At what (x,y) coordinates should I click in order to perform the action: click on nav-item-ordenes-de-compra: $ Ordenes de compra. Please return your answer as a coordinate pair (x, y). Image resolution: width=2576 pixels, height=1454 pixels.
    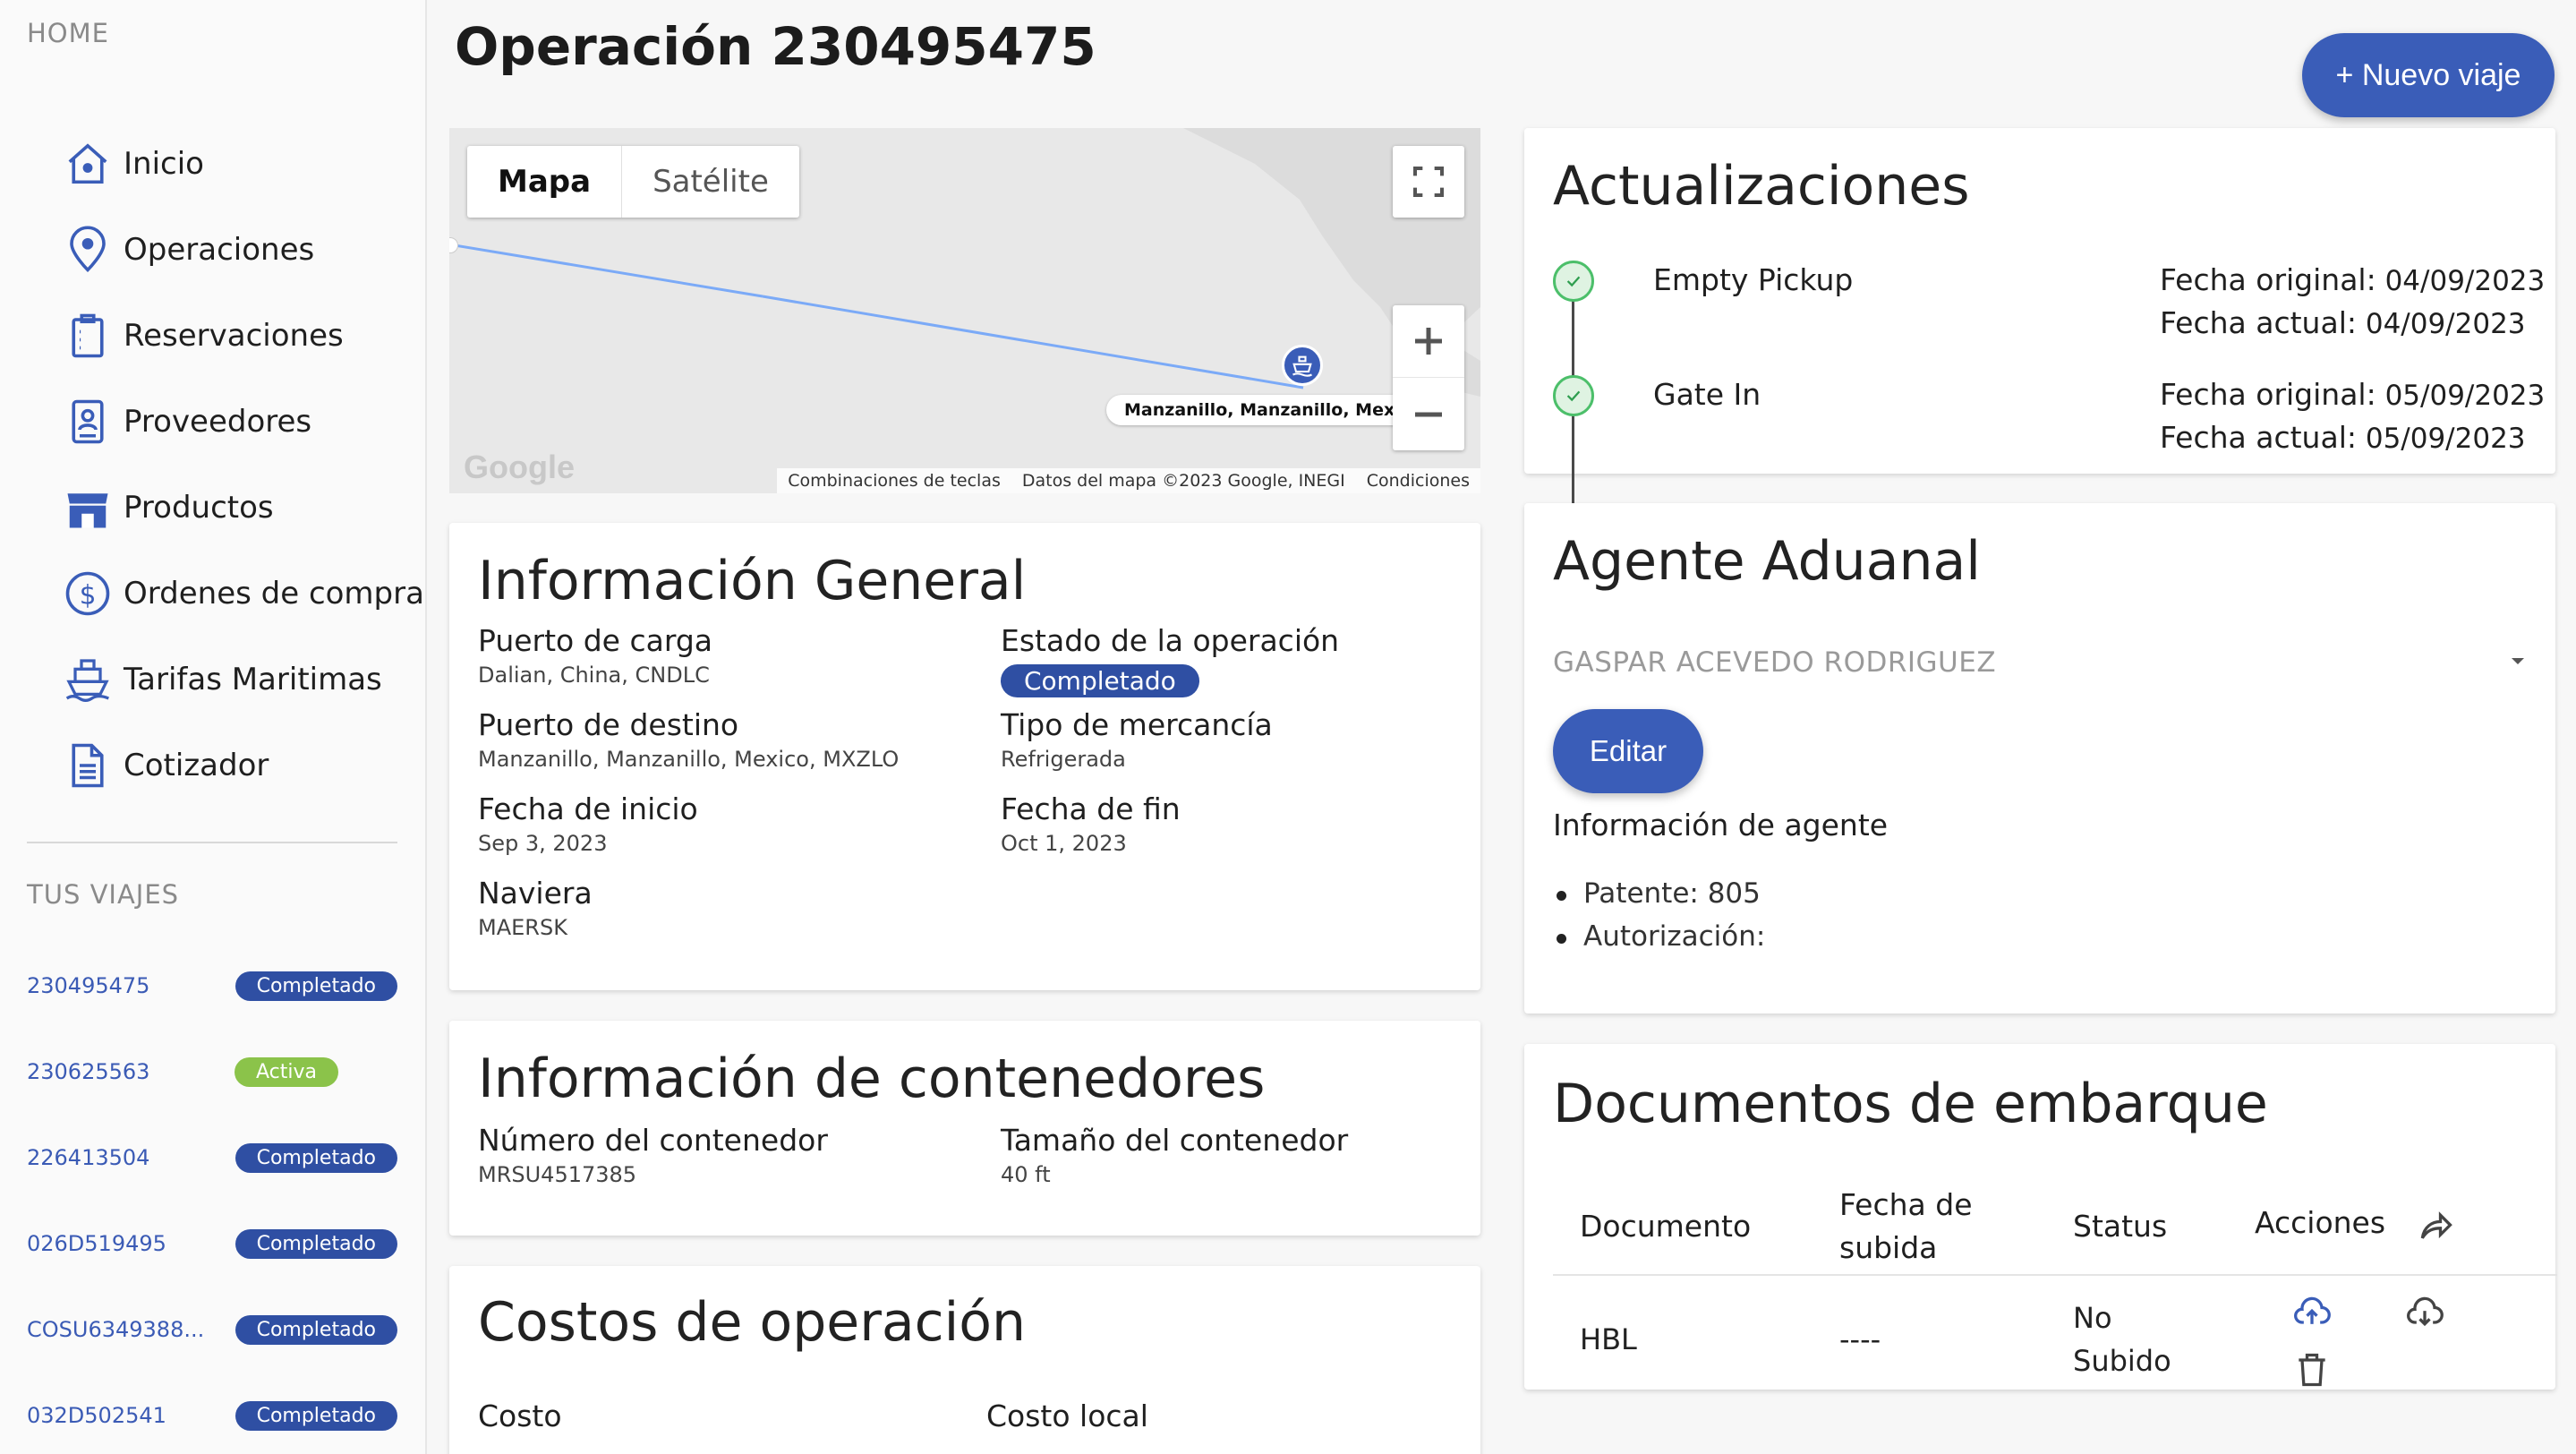
    Looking at the image, I should click on (243, 593).